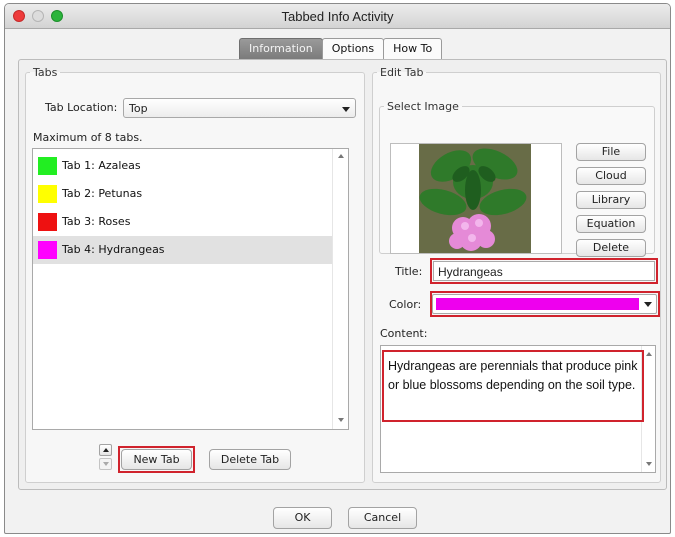 The image size is (675, 537). I want to click on tab-location-label: Tab Location:, so click(81, 107).